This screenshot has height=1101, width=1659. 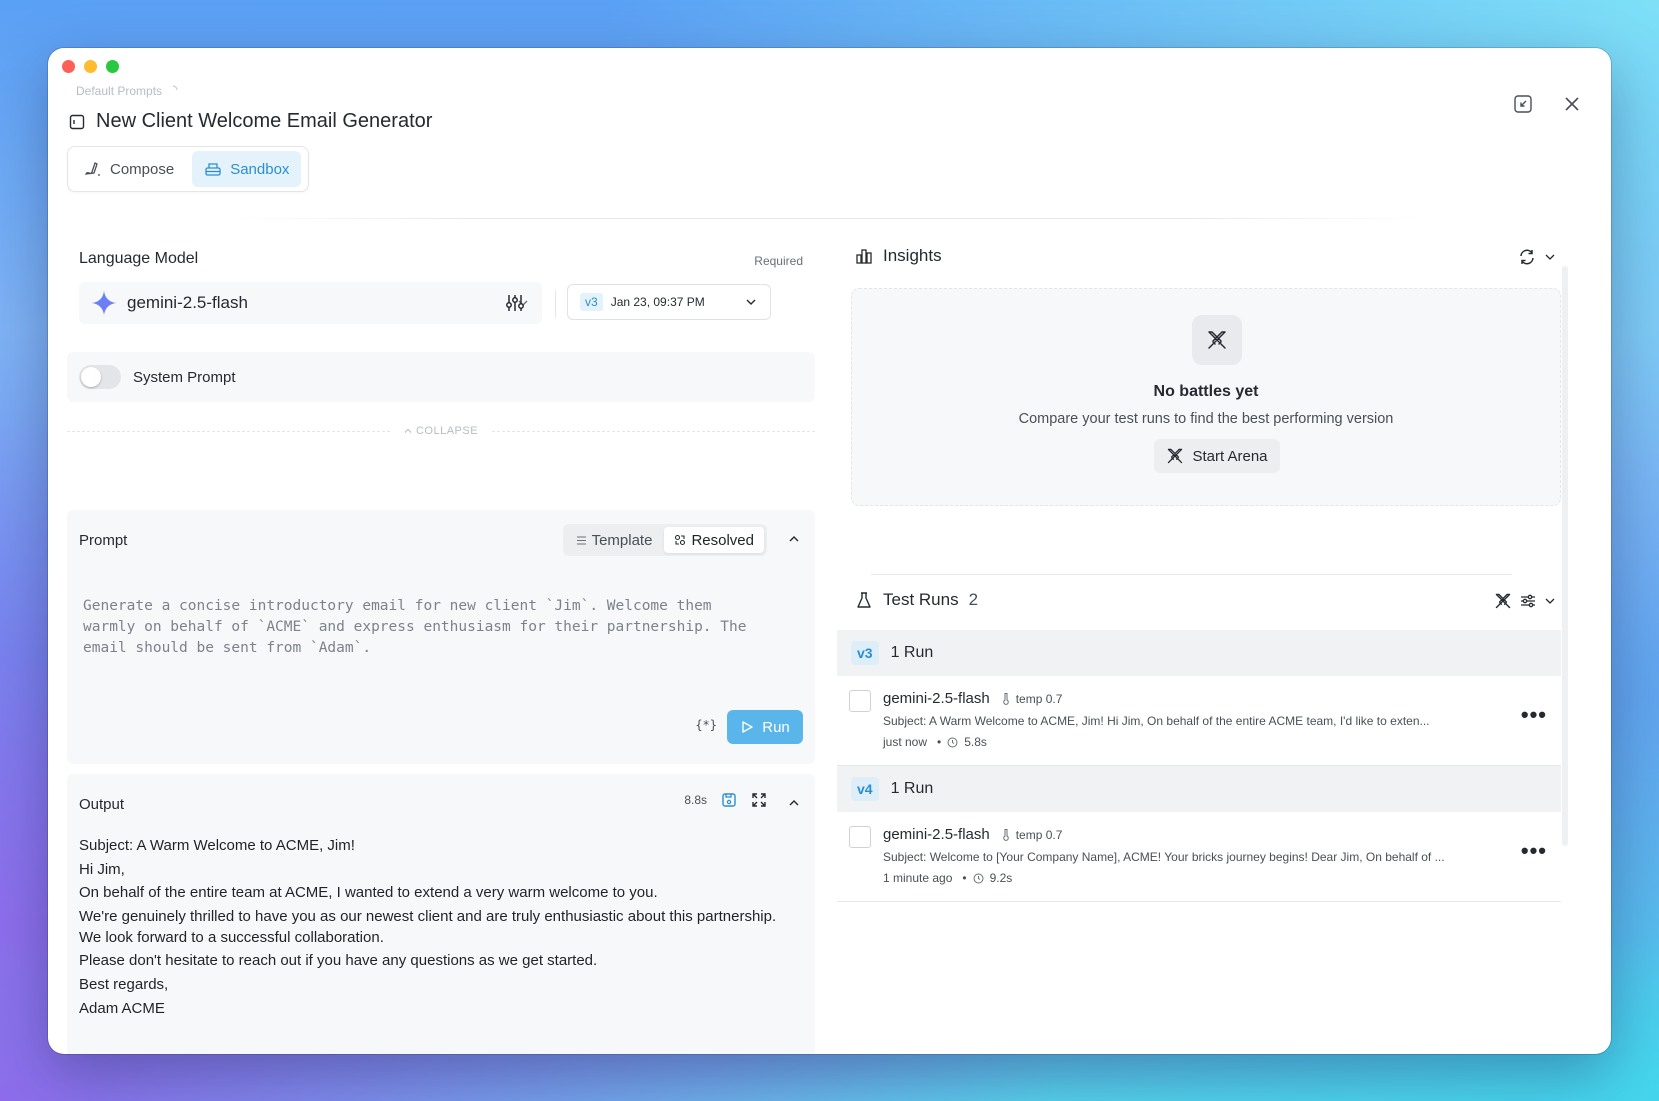 I want to click on template-view-button: Template, so click(x=614, y=540).